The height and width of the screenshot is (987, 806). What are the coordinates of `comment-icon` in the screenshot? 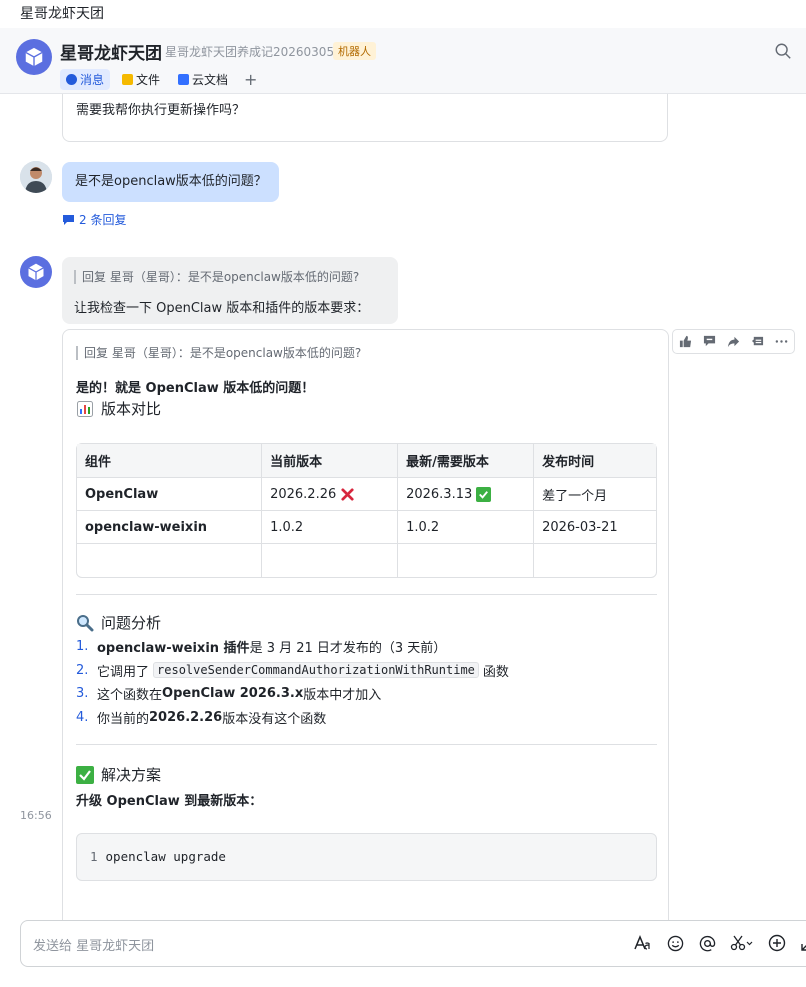 It's located at (68, 219).